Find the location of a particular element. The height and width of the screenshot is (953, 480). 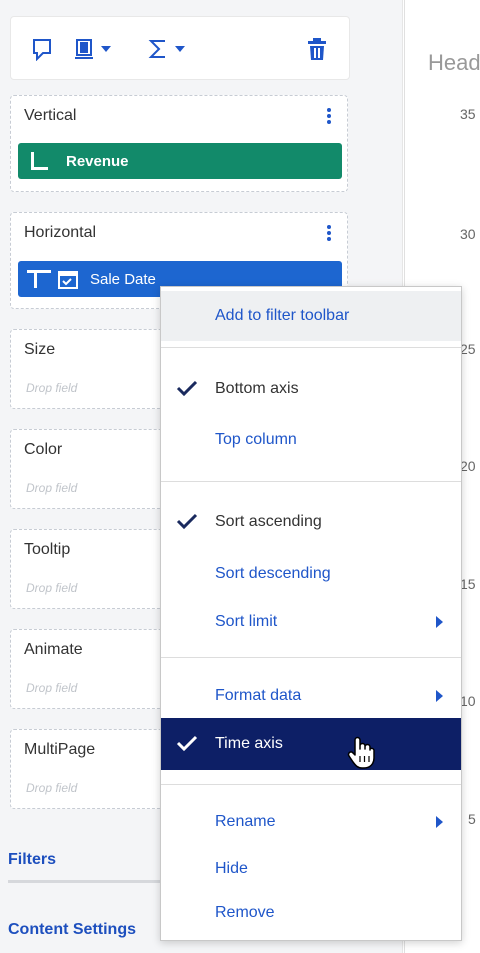

horizontal-well-title: Horizontal is located at coordinates (60, 232).